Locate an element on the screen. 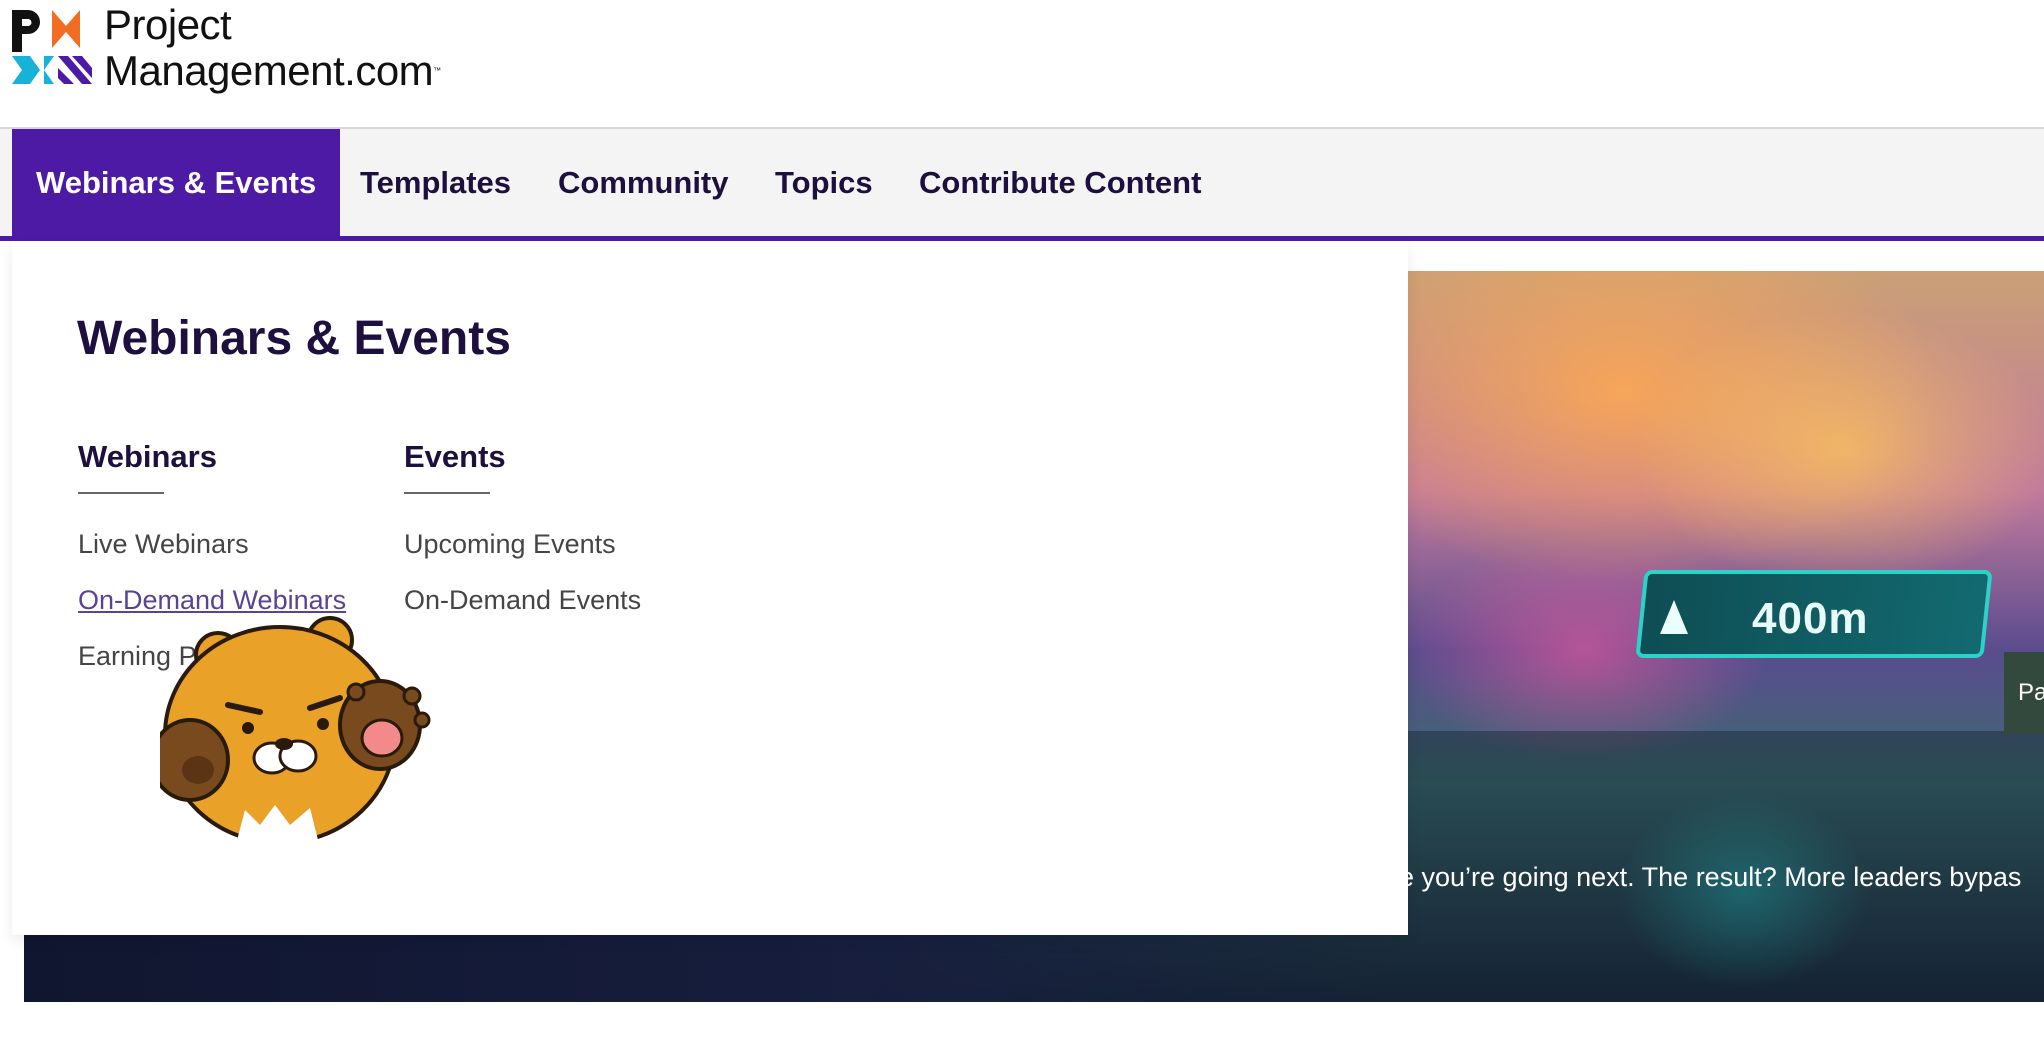  events-heading: Events is located at coordinates (455, 456).